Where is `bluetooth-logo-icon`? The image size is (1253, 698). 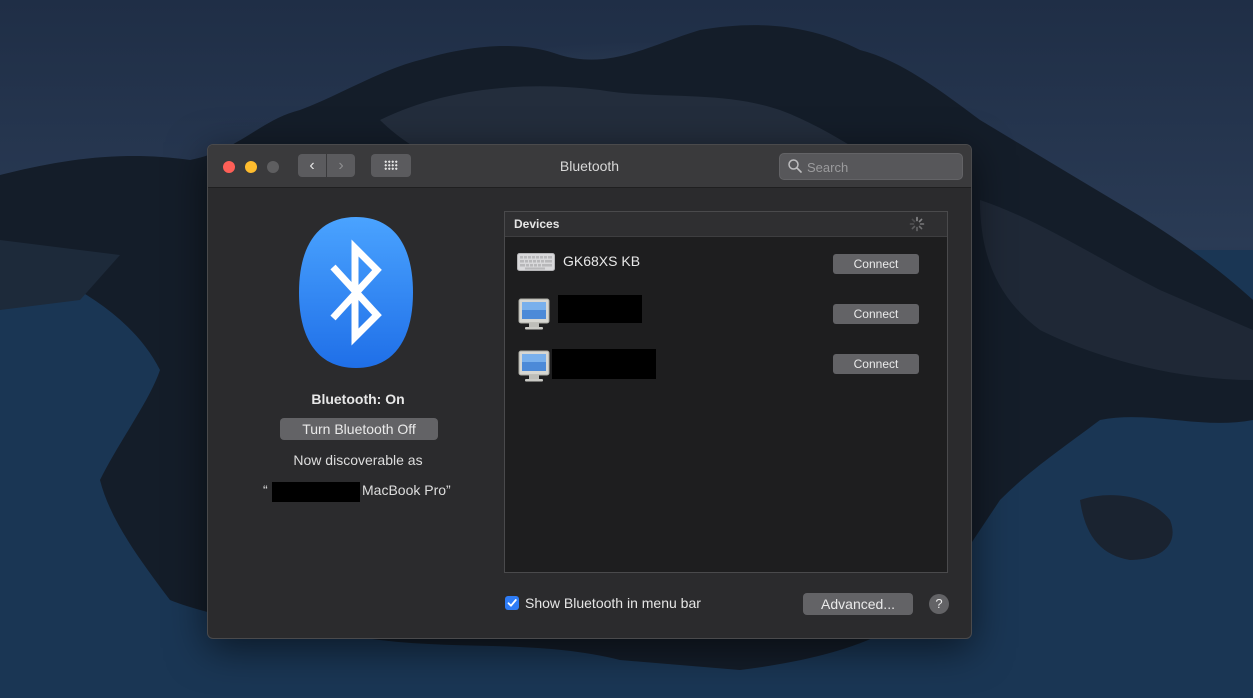
bluetooth-logo-icon is located at coordinates (356, 292).